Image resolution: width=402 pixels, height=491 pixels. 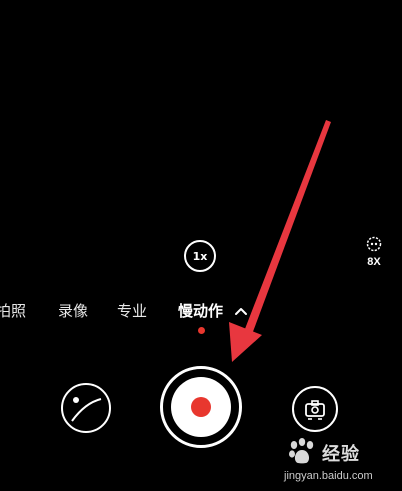 I want to click on watermark-brand: 经验, so click(x=341, y=454).